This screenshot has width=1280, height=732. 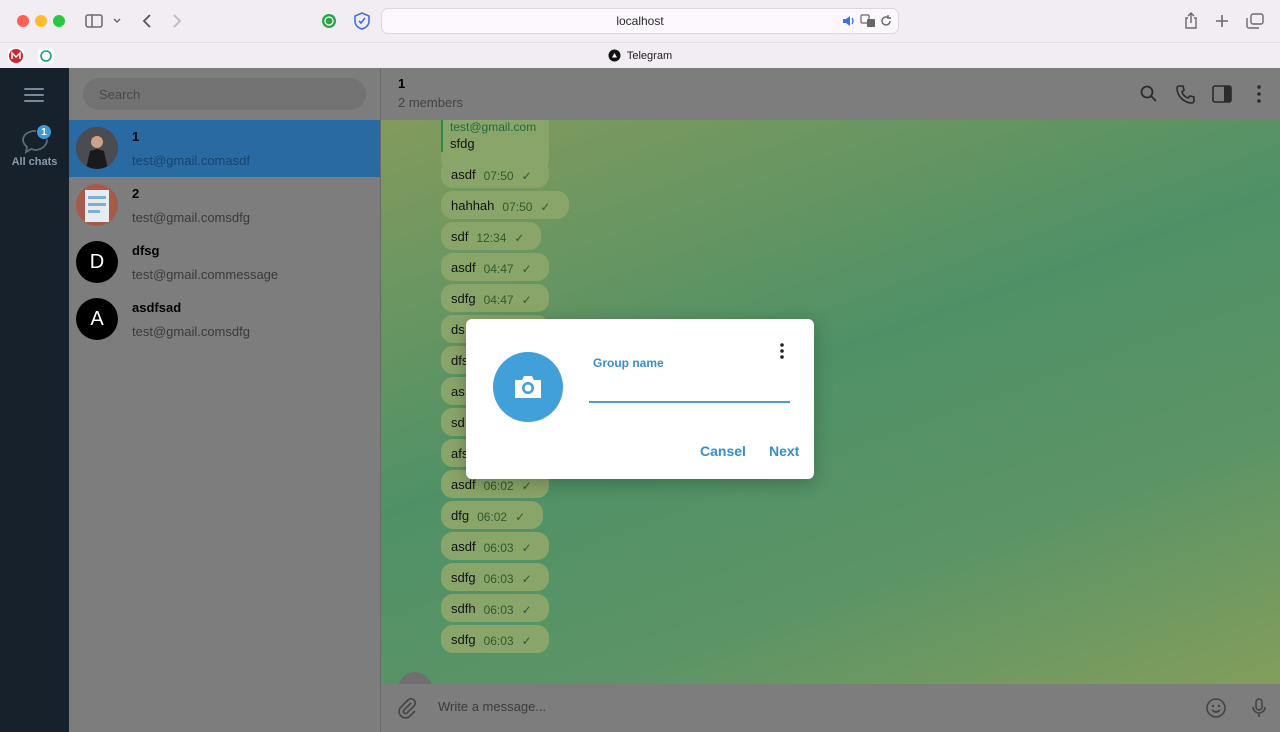 I want to click on active-tab: Telegram, so click(x=640, y=55).